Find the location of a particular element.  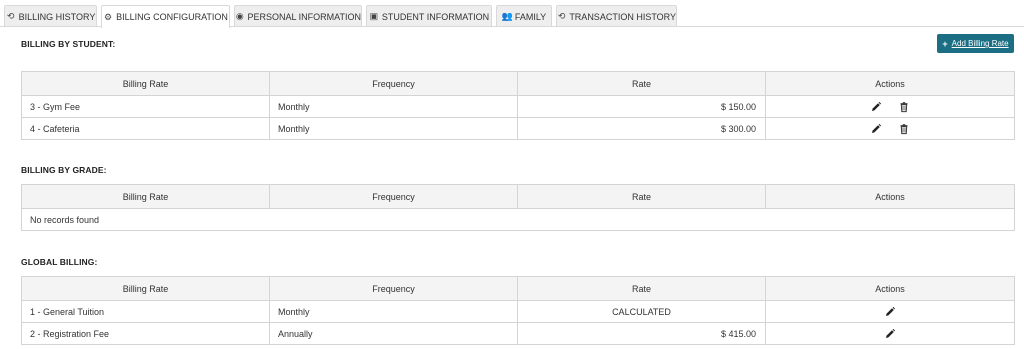

billing-rate-cell: 2 - Registration Fee is located at coordinates (145, 333).